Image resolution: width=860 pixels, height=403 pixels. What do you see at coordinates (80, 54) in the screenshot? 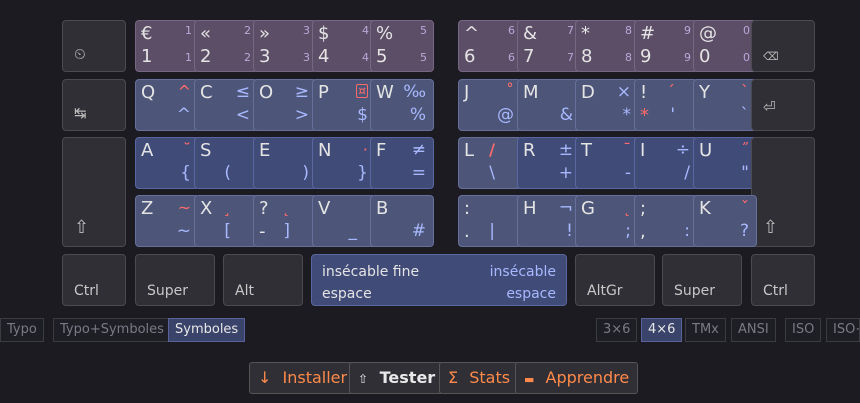
I see `escape-icon: ⏲` at bounding box center [80, 54].